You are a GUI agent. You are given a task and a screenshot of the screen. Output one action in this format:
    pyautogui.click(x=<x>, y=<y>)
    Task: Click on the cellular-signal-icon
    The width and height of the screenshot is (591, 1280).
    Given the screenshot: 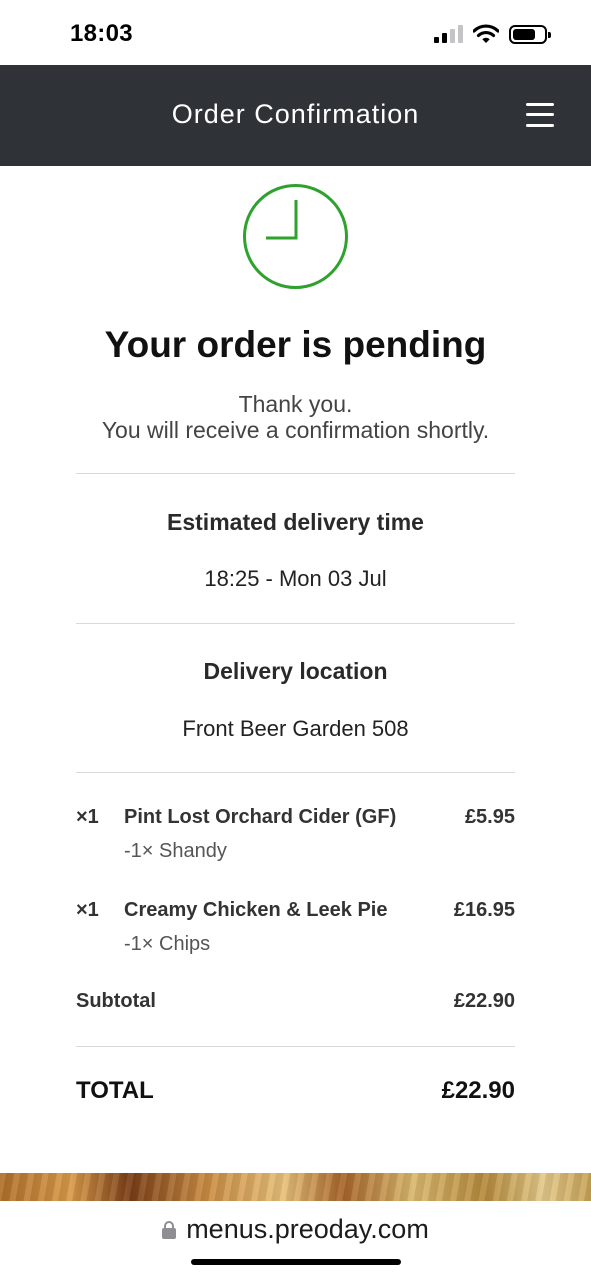 What is the action you would take?
    pyautogui.click(x=448, y=34)
    